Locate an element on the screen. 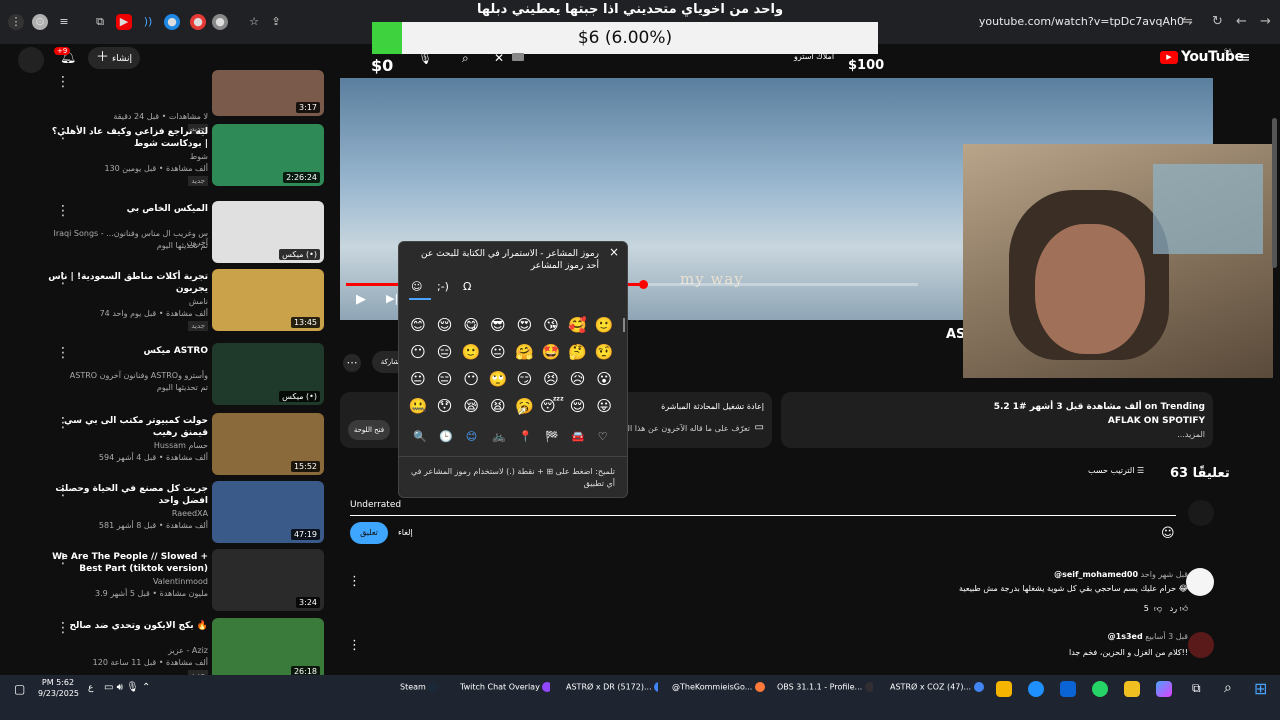 The height and width of the screenshot is (720, 1280). ext-red-icon: ● is located at coordinates (198, 22).